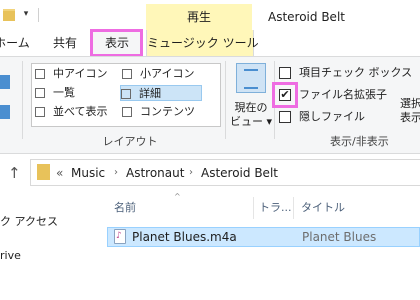 The width and height of the screenshot is (420, 300). I want to click on column-header-name: 名前, so click(125, 208).